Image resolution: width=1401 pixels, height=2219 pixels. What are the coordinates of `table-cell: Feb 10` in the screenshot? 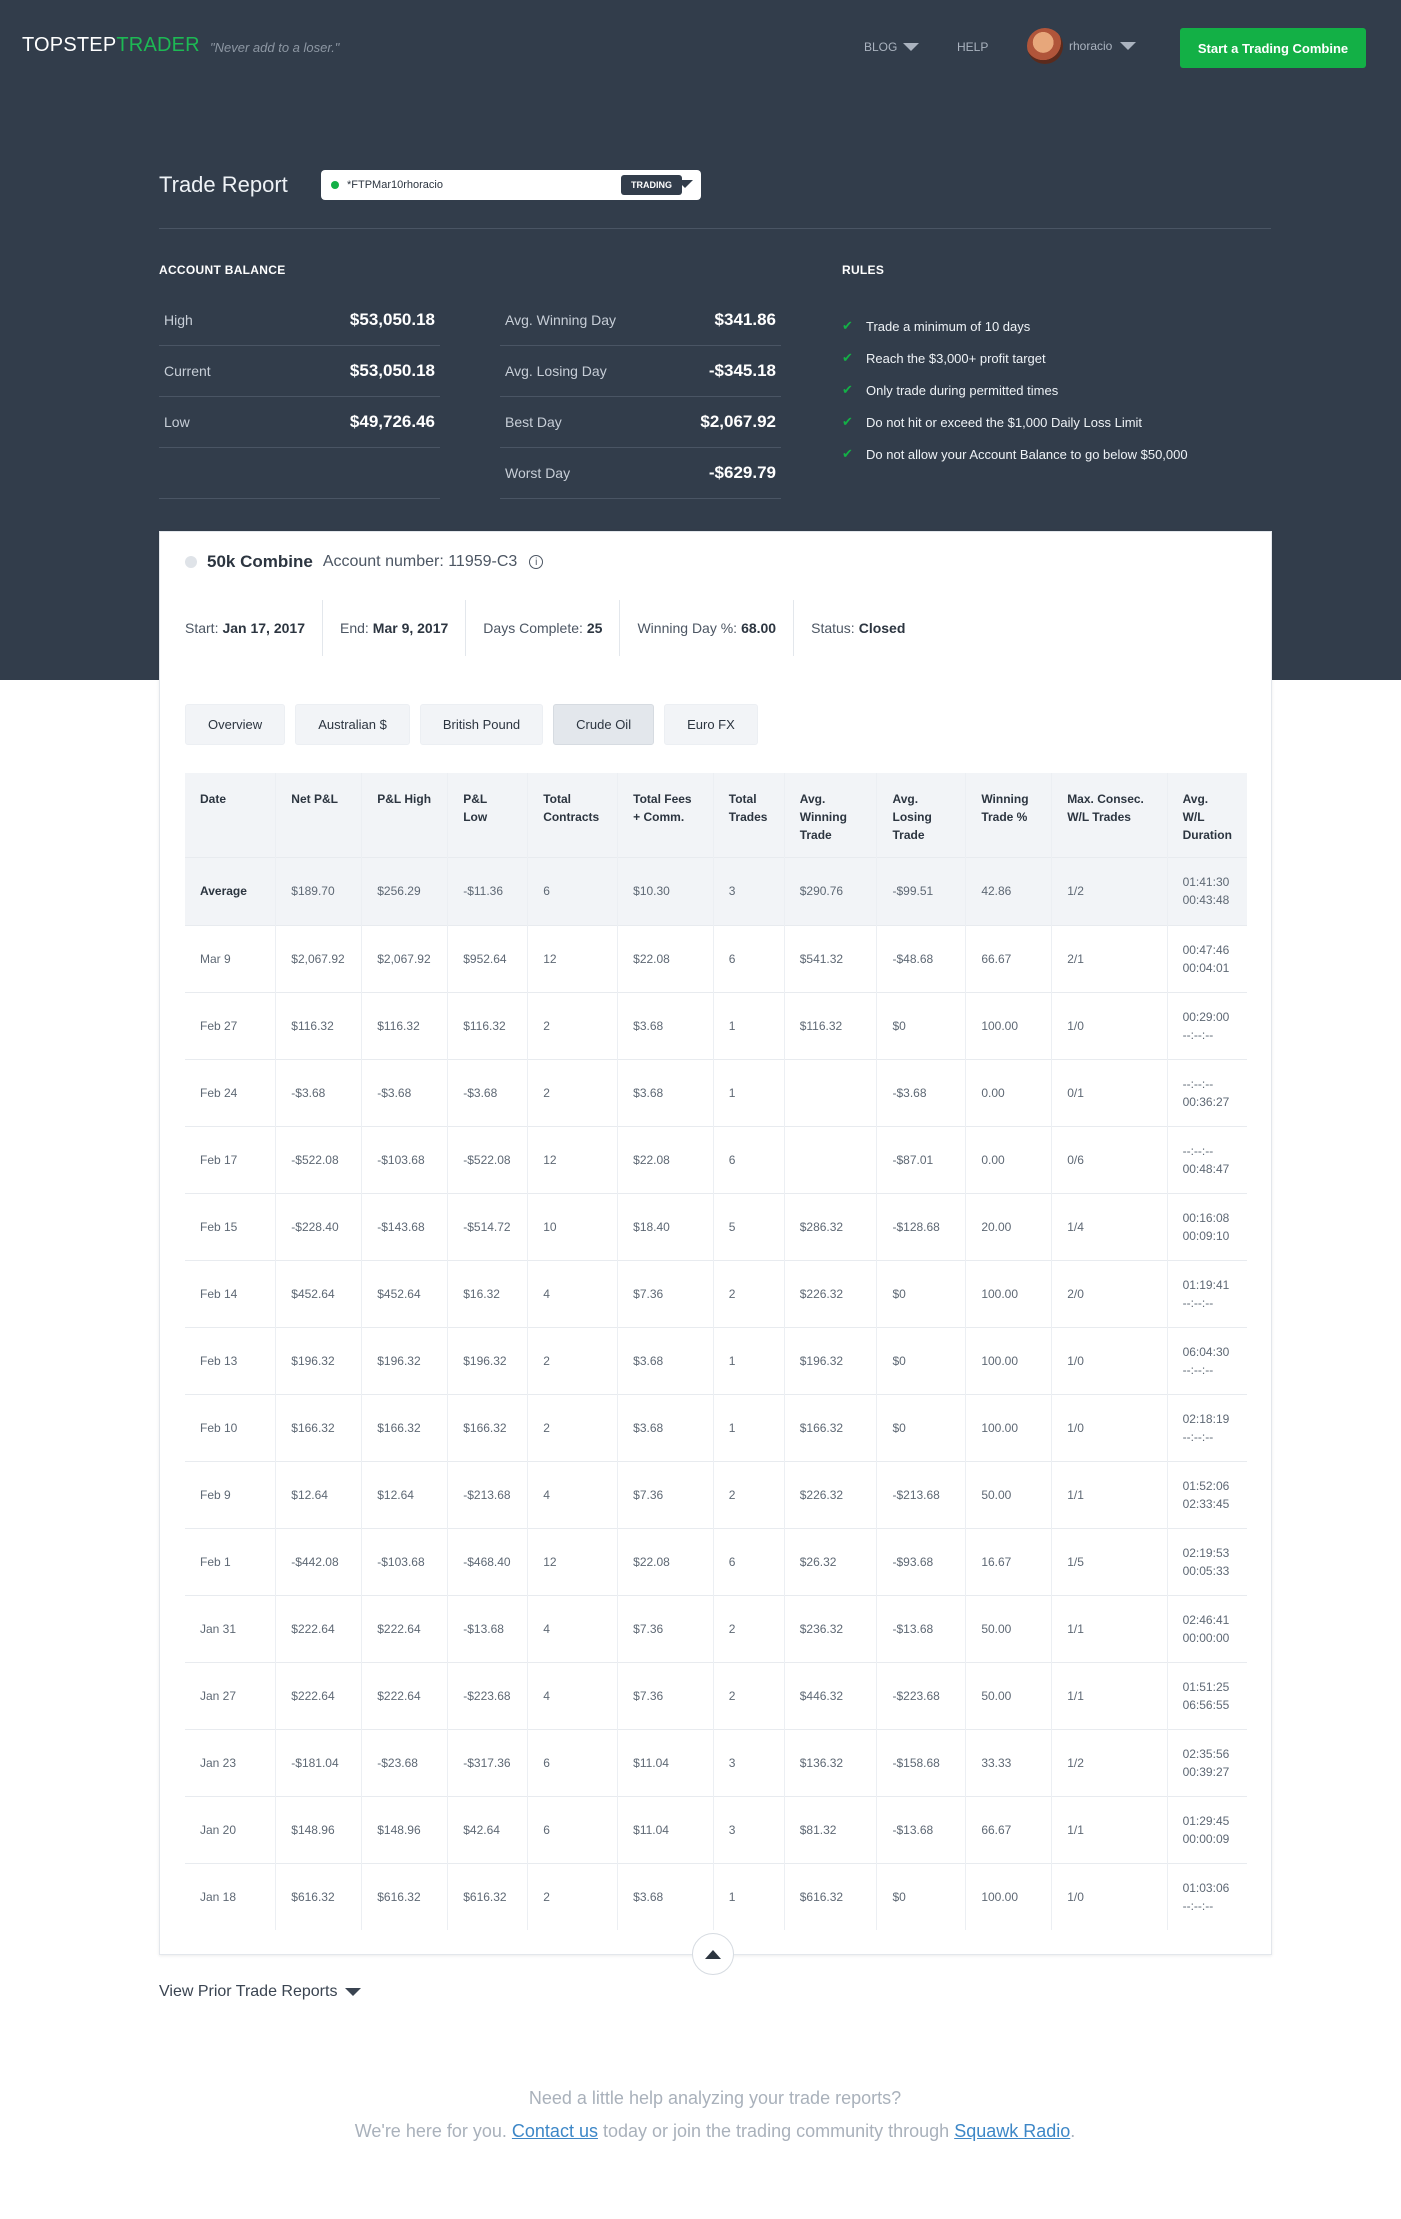 It's located at (230, 1427).